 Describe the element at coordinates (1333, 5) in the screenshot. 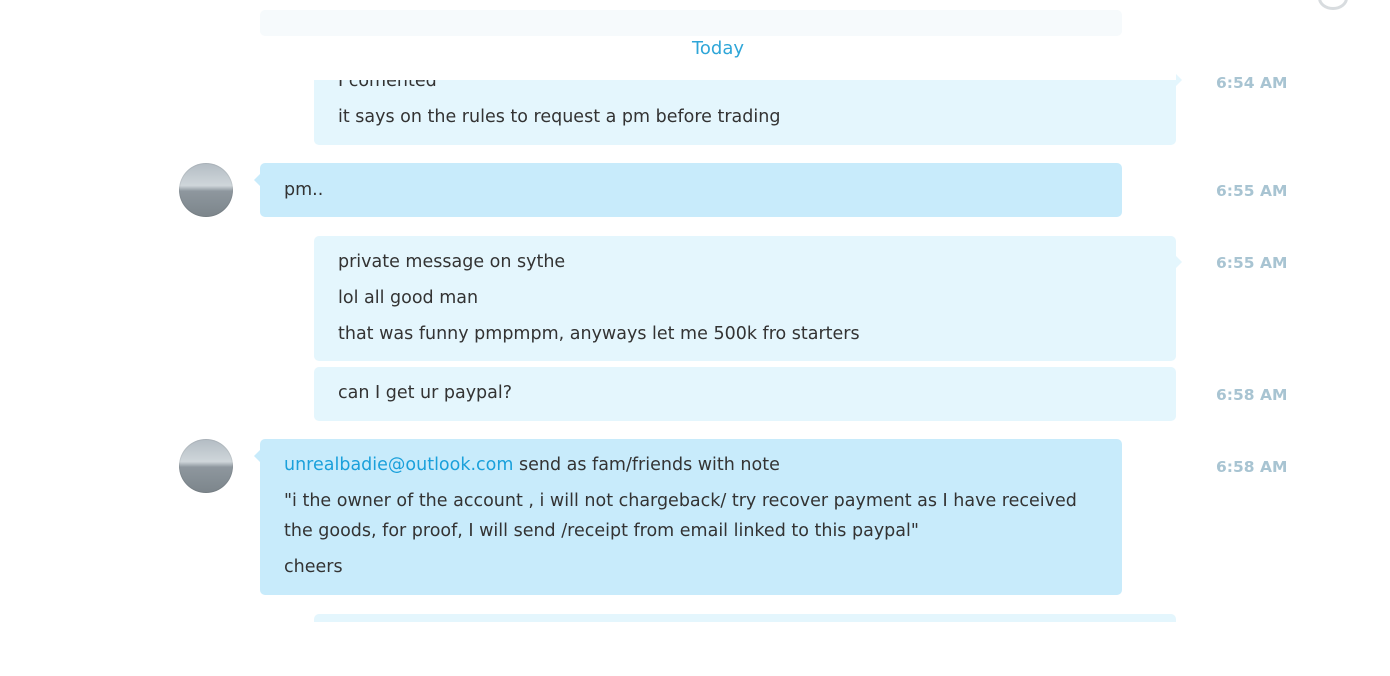

I see `scroll-corner-indicator` at that location.